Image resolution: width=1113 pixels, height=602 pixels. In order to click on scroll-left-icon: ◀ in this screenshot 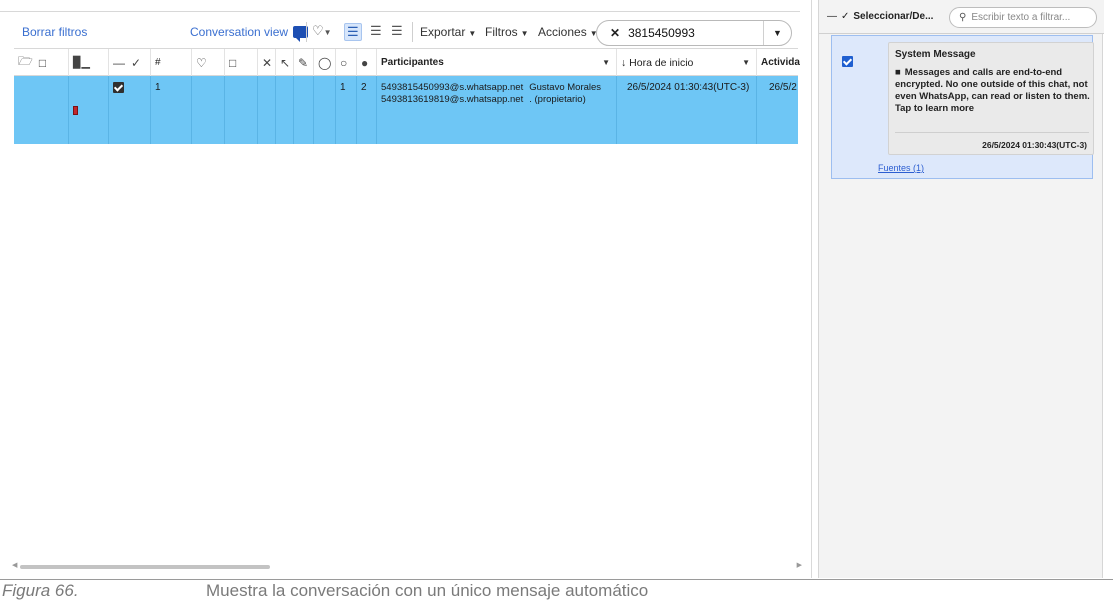, I will do `click(14, 565)`.